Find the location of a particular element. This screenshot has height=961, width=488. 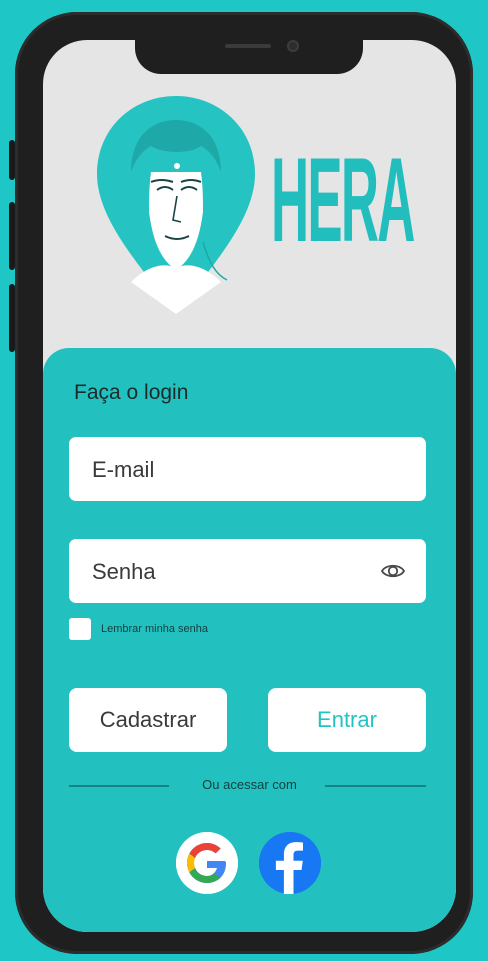

facebook-login-button is located at coordinates (290, 863).